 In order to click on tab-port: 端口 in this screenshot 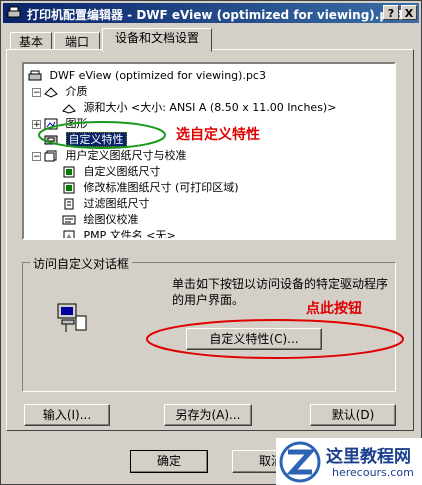, I will do `click(77, 41)`.